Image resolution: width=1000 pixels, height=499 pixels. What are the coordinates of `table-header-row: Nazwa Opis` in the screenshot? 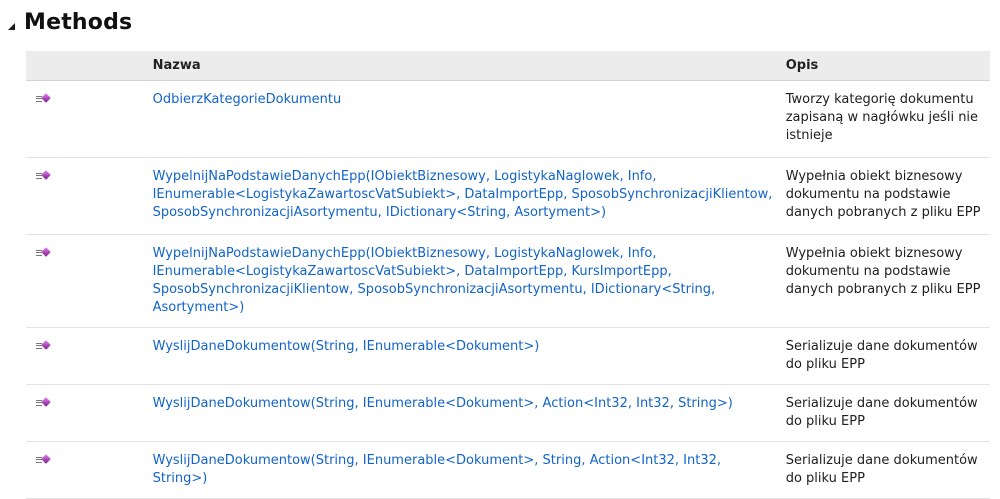 It's located at (508, 66).